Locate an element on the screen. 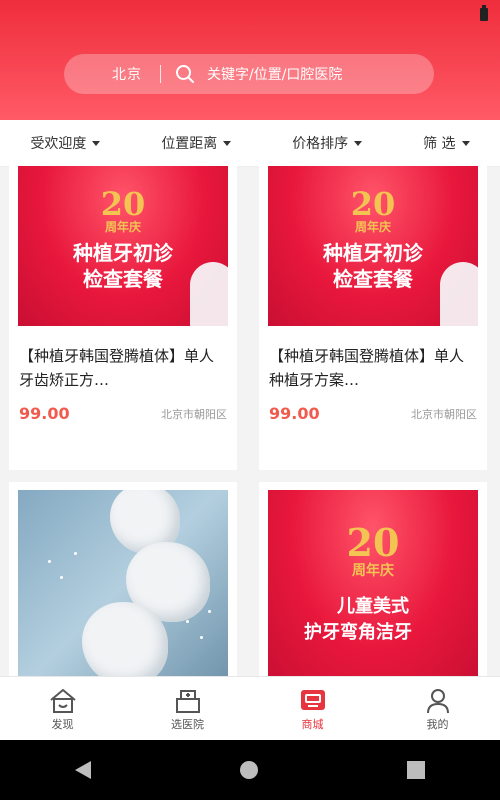 This screenshot has height=800, width=500. back-icon is located at coordinates (82, 770).